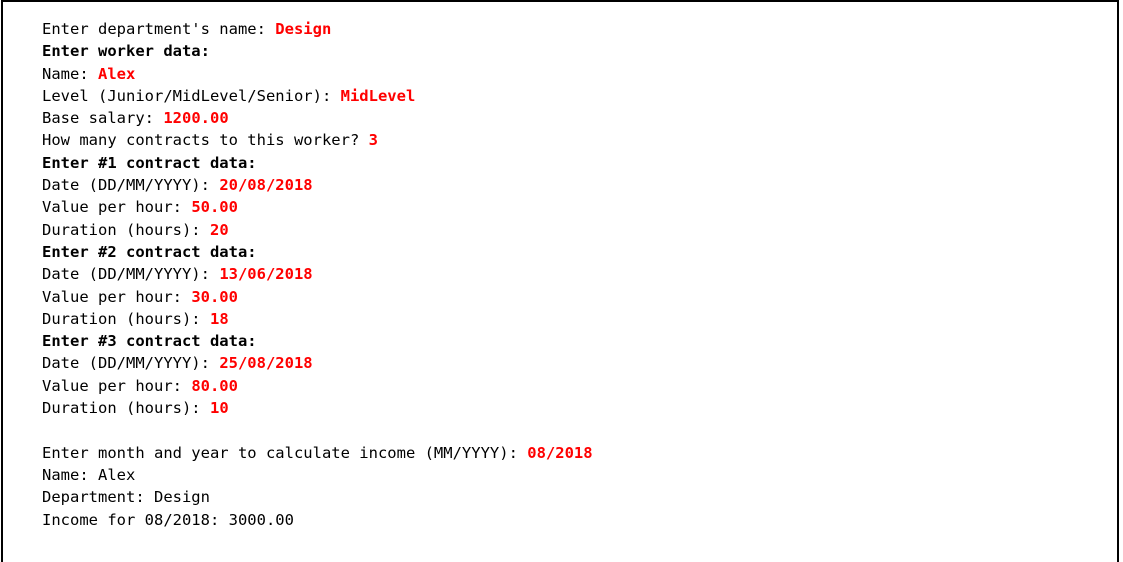  Describe the element at coordinates (117, 73) in the screenshot. I see `name-input-value: Alex` at that location.